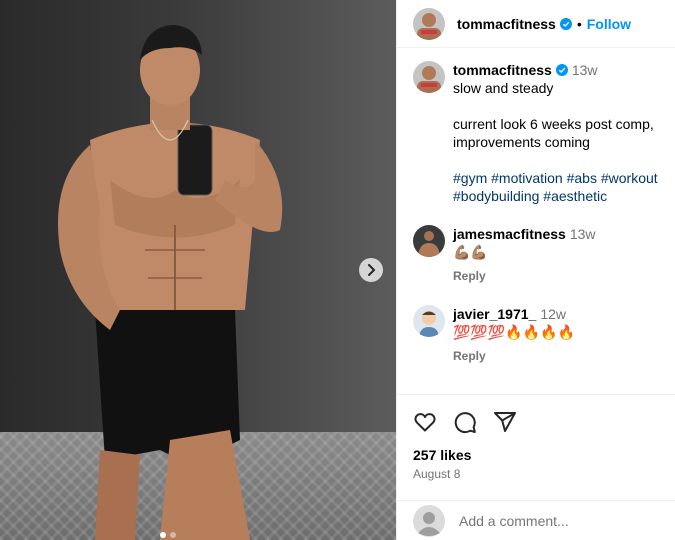  What do you see at coordinates (527, 178) in the screenshot?
I see `hashtag-link: #motivation` at bounding box center [527, 178].